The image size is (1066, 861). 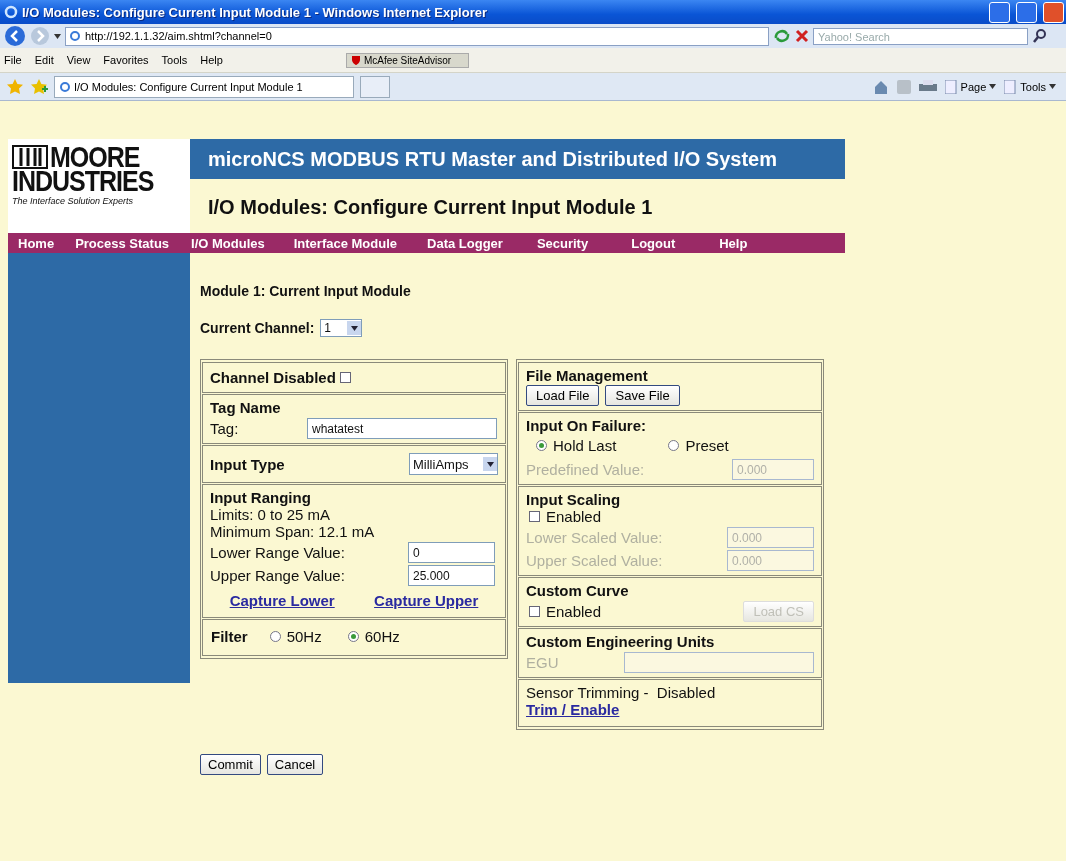 What do you see at coordinates (594, 560) in the screenshot?
I see `field-label: Upper Scaled Value:` at bounding box center [594, 560].